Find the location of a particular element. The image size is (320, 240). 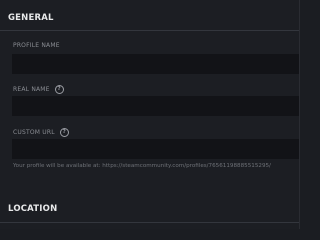

section-title-general: GENERAL is located at coordinates (31, 18).